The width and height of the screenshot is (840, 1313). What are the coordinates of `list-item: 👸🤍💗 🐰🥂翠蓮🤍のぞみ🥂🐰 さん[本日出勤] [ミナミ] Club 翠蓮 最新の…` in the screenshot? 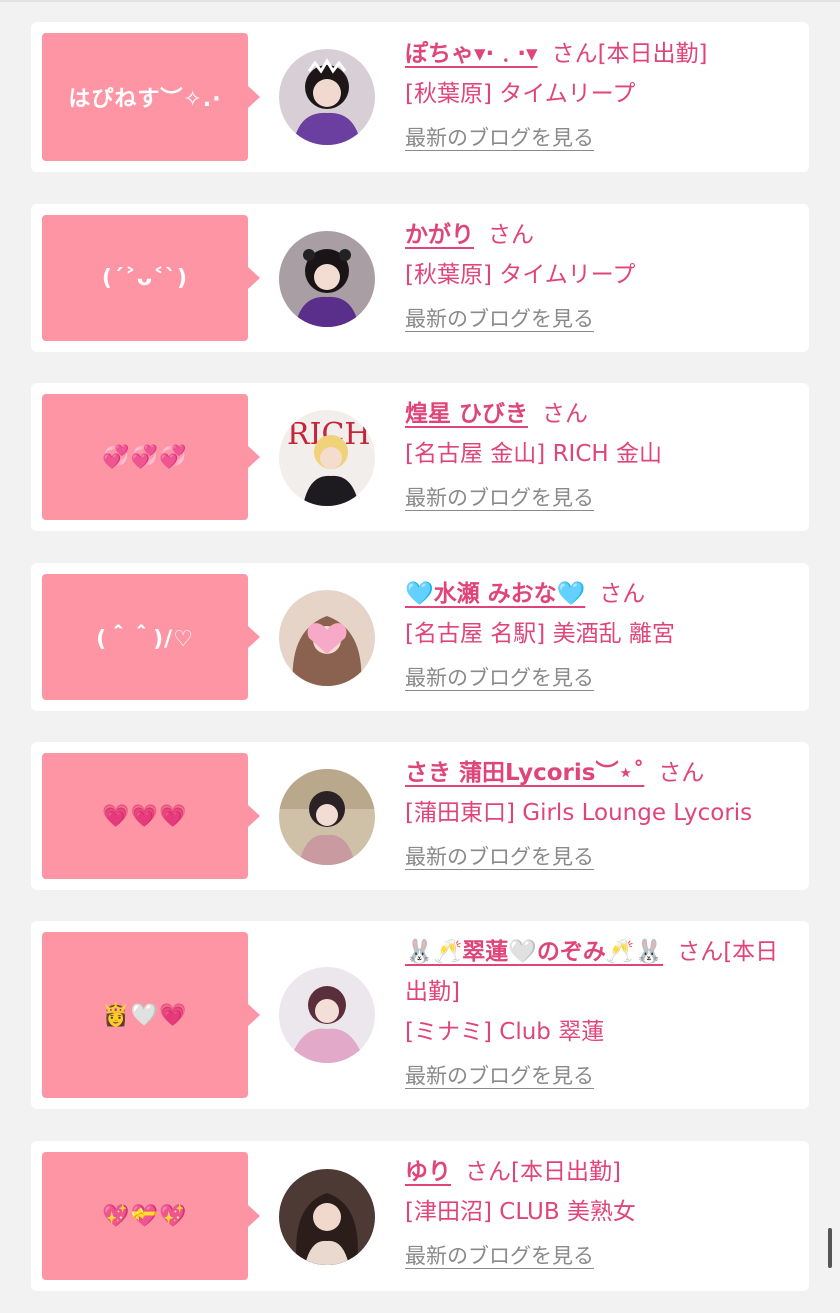 It's located at (420, 1015).